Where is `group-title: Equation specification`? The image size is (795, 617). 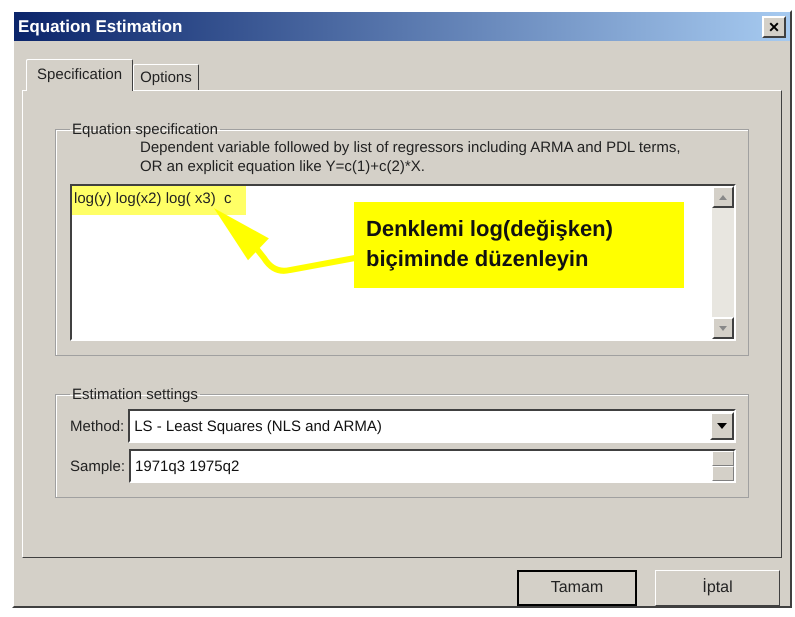
group-title: Equation specification is located at coordinates (145, 129).